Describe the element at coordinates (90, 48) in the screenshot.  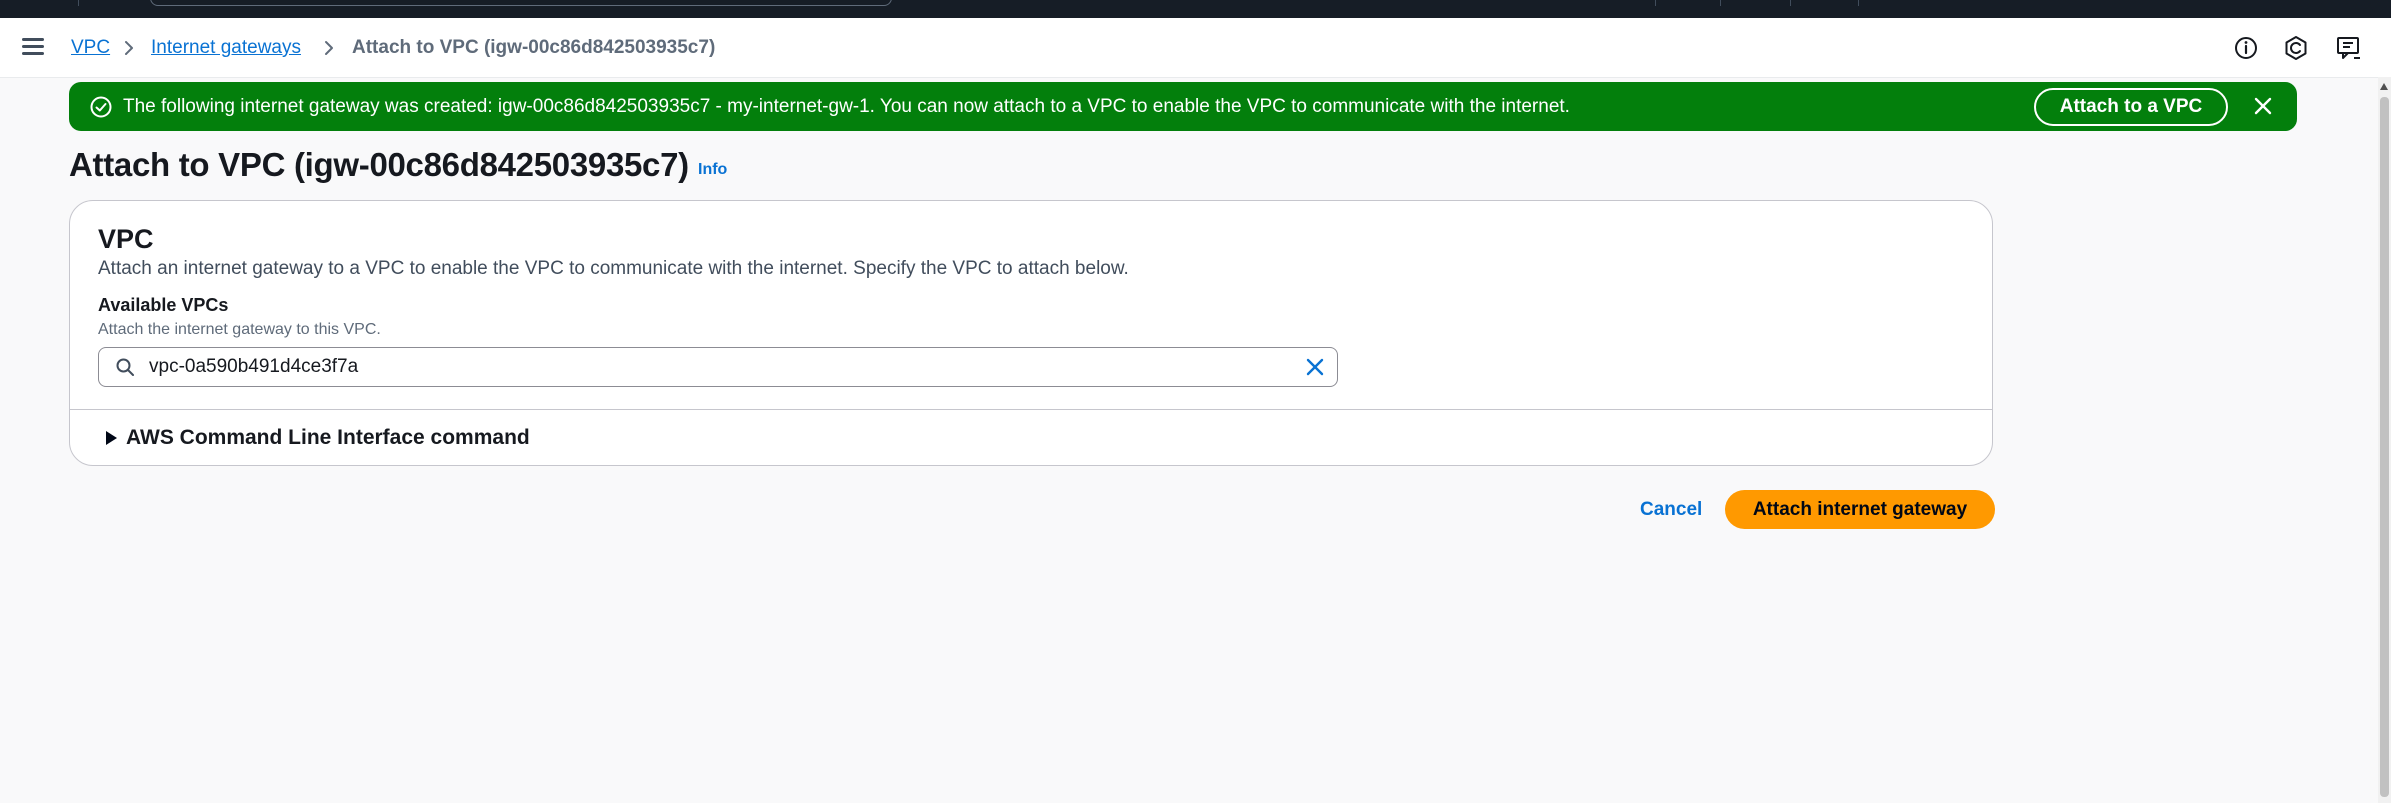
I see `breadcrumb-vpc: VPC` at that location.